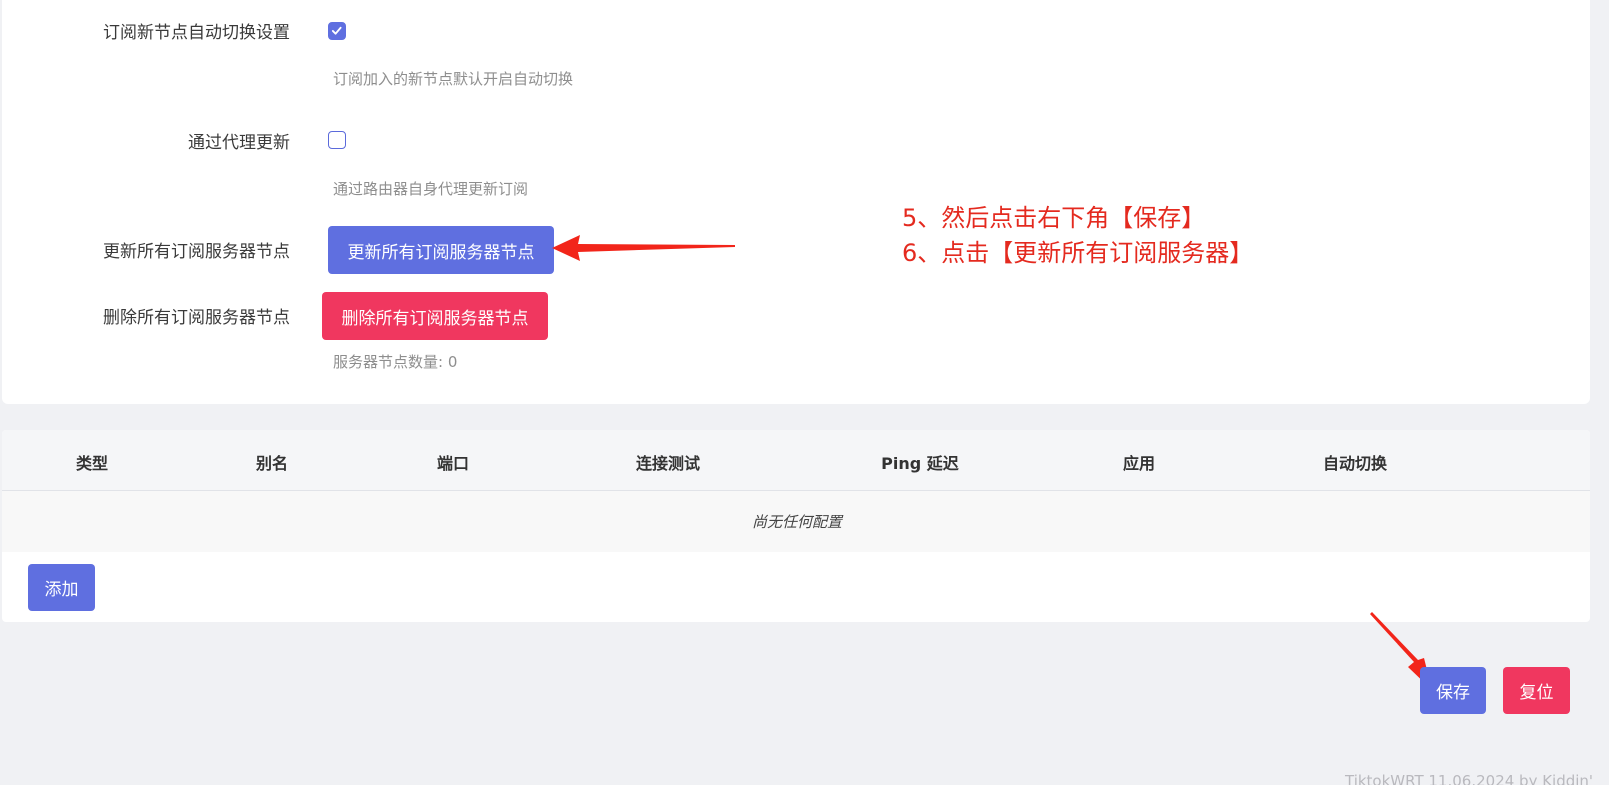 The height and width of the screenshot is (785, 1609). I want to click on column-port: 端口, so click(453, 463).